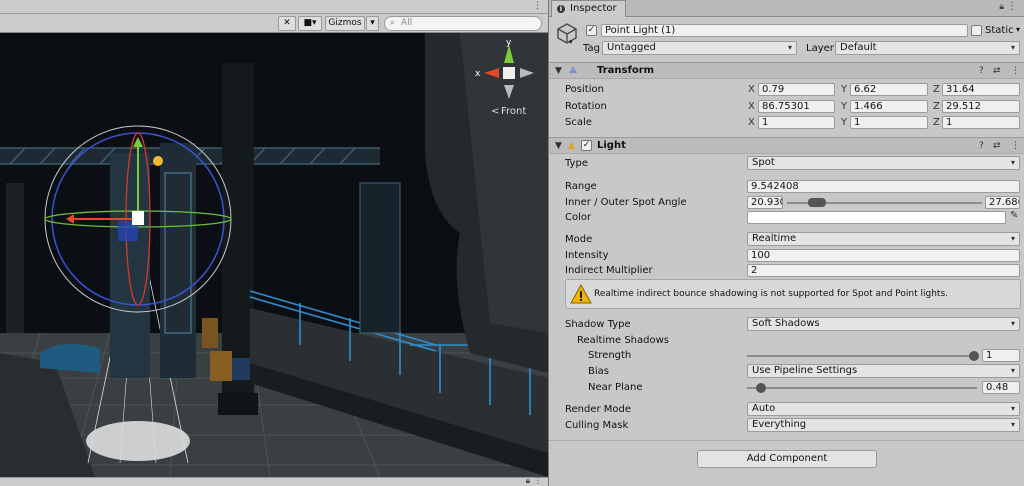  What do you see at coordinates (463, 23) in the screenshot?
I see `scene-search-input: ⌕ All` at bounding box center [463, 23].